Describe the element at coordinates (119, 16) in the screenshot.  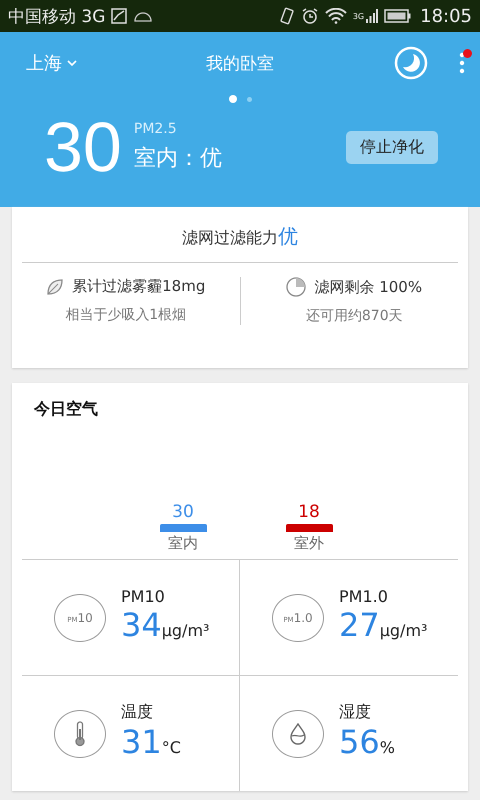
I see `image-icon` at that location.